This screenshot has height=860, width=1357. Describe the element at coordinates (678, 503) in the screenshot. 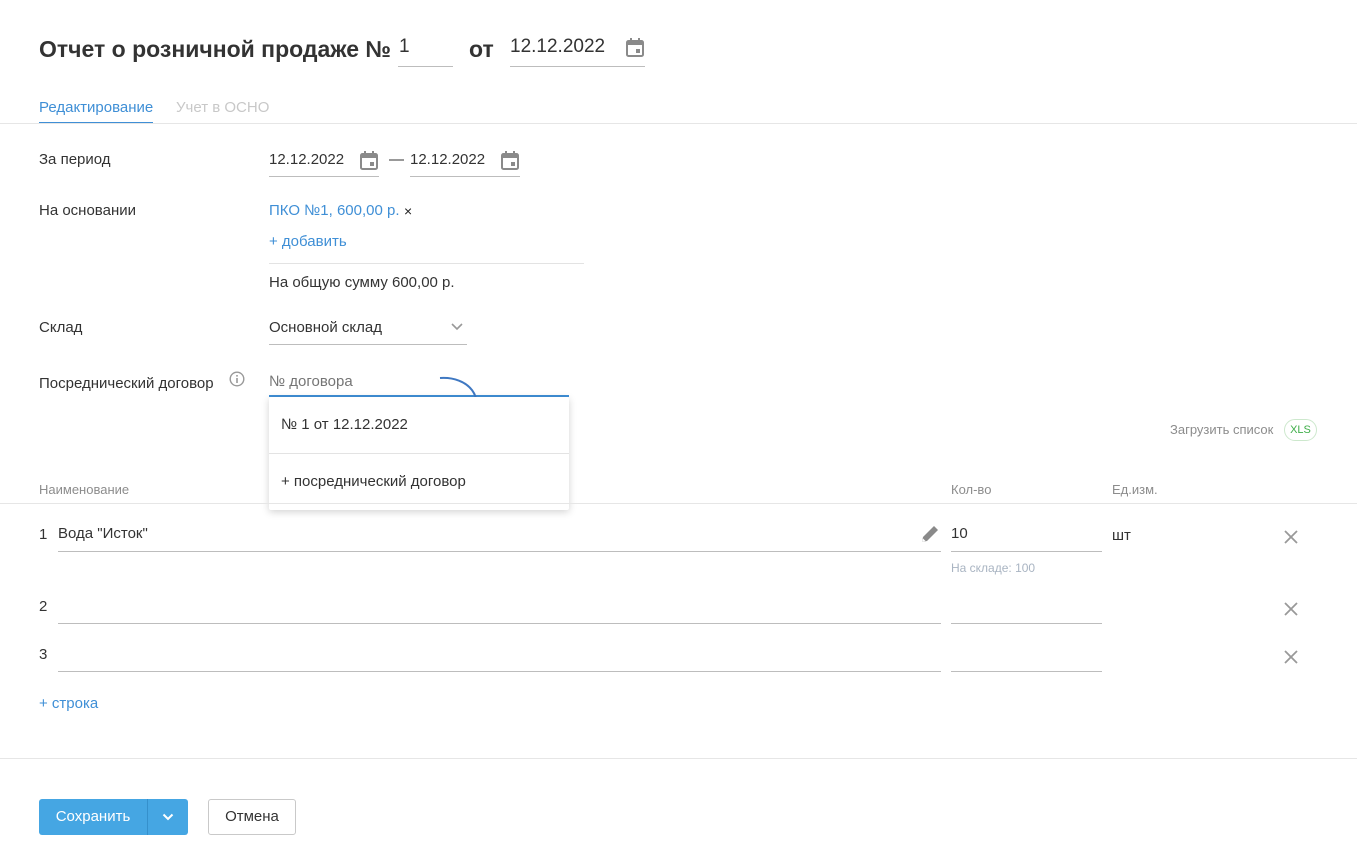

I see `table-header-divider` at that location.